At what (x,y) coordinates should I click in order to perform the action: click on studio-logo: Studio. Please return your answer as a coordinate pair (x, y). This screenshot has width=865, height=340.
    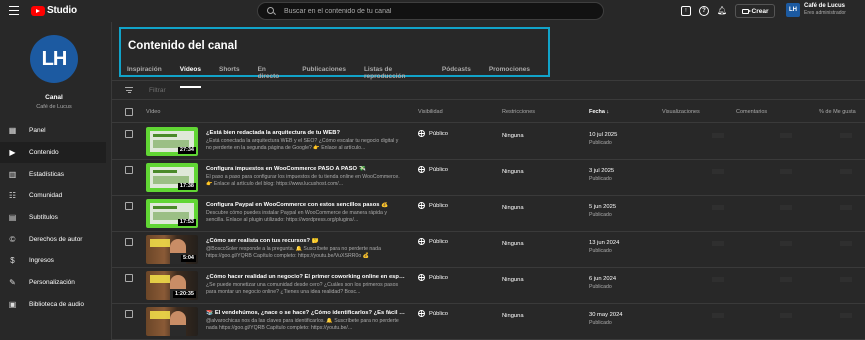
    Looking at the image, I should click on (54, 10).